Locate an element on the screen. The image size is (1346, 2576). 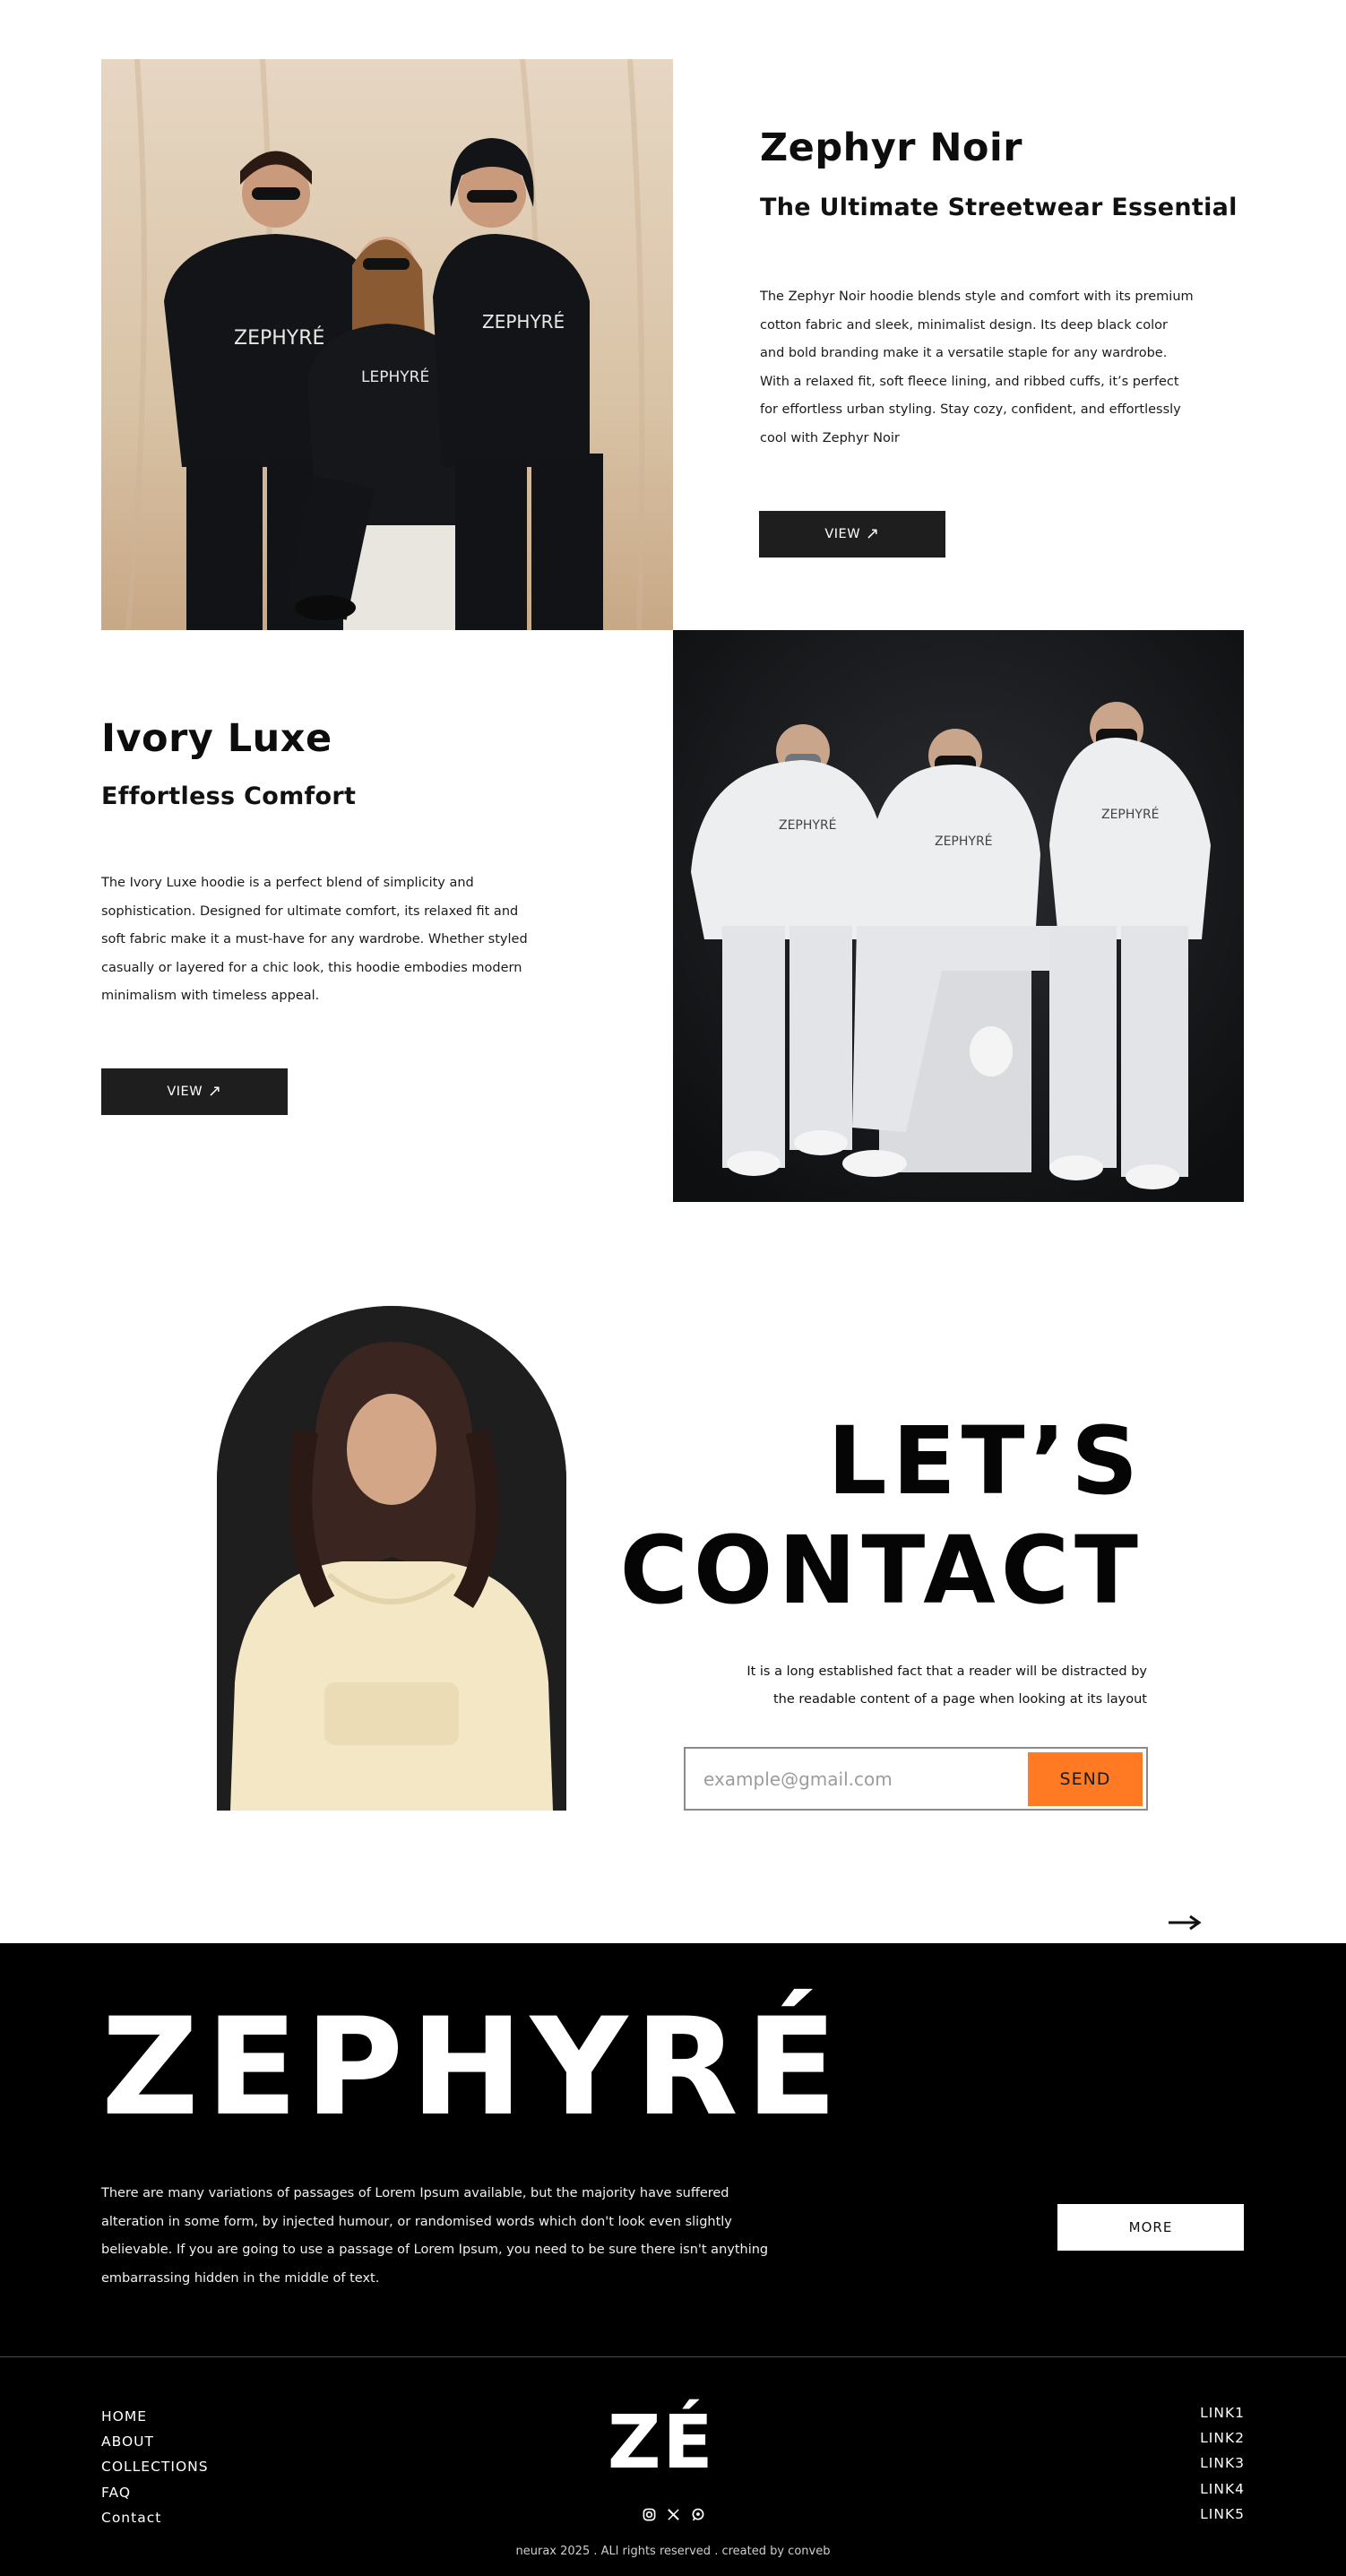
x-icon is located at coordinates (673, 2514).